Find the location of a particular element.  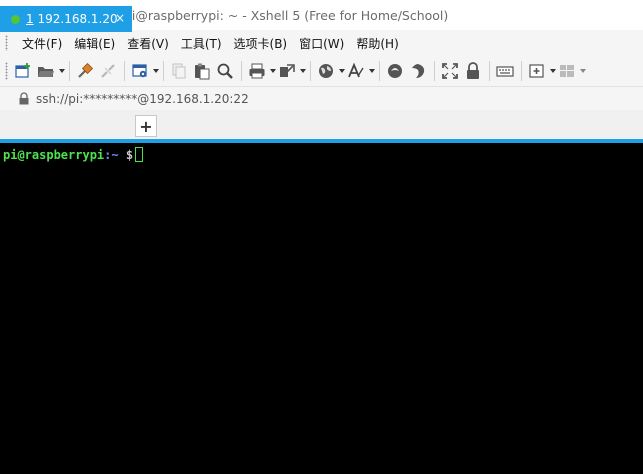

font-button is located at coordinates (356, 71).